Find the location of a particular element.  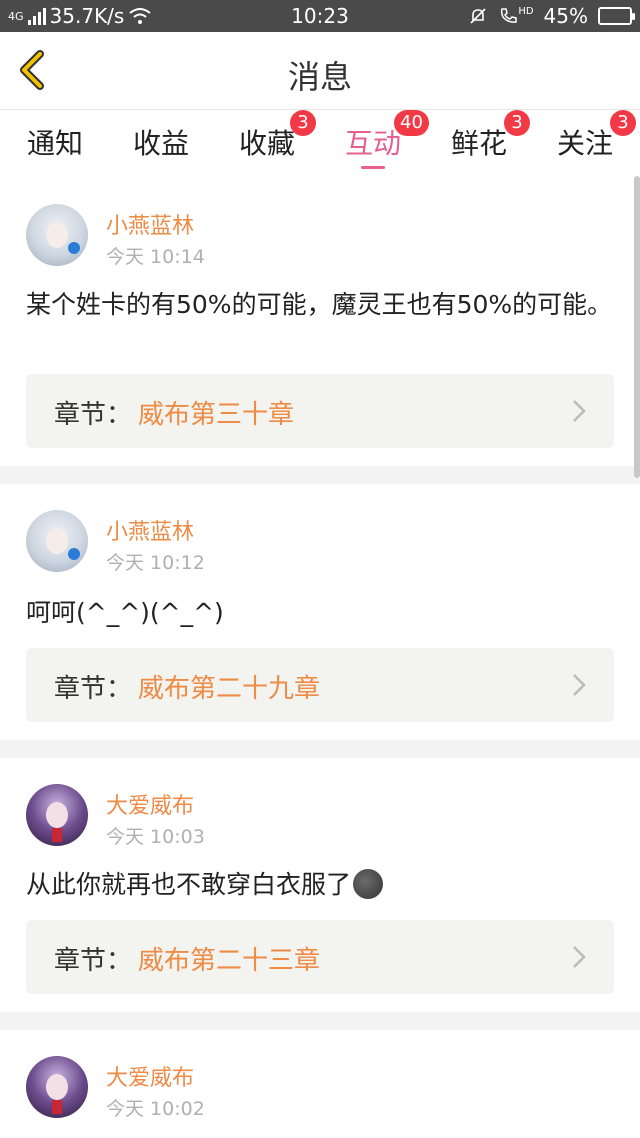

tab-favorites: 收藏 3 is located at coordinates (267, 136).